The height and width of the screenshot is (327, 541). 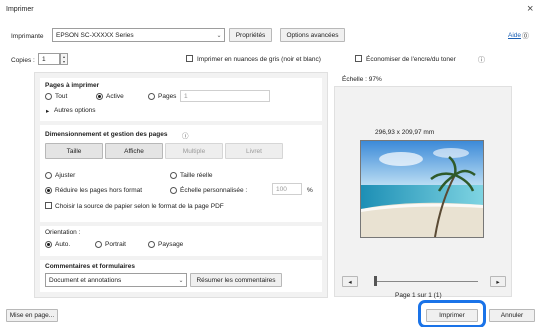 What do you see at coordinates (498, 281) in the screenshot?
I see `next-page-button: ▸` at bounding box center [498, 281].